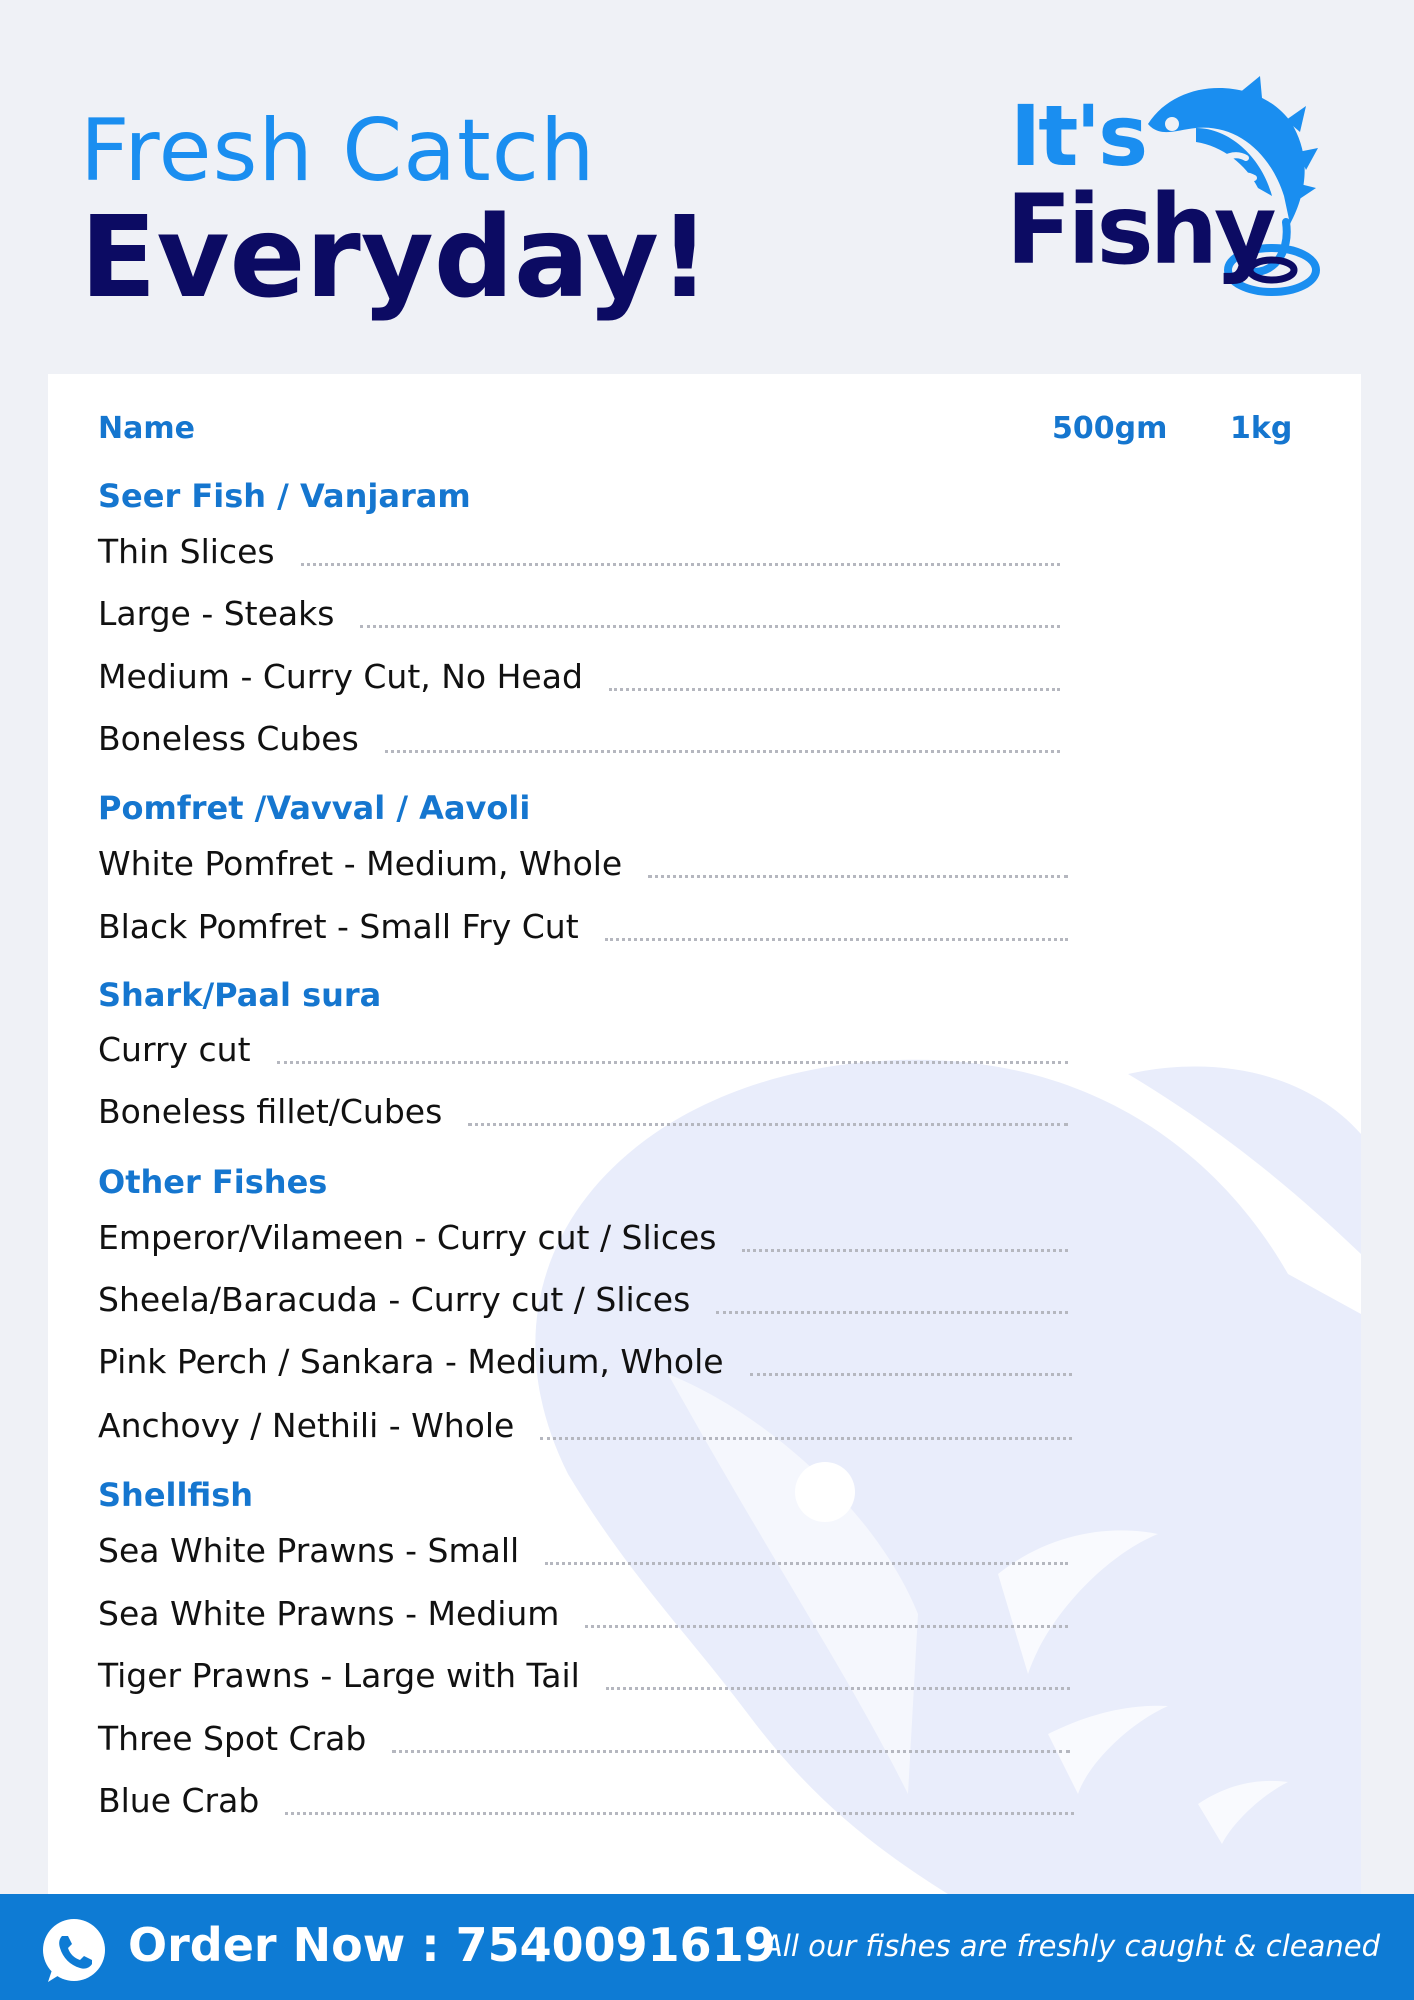 The height and width of the screenshot is (2000, 1414). What do you see at coordinates (579, 610) in the screenshot?
I see `list-item: Large - Steaks` at bounding box center [579, 610].